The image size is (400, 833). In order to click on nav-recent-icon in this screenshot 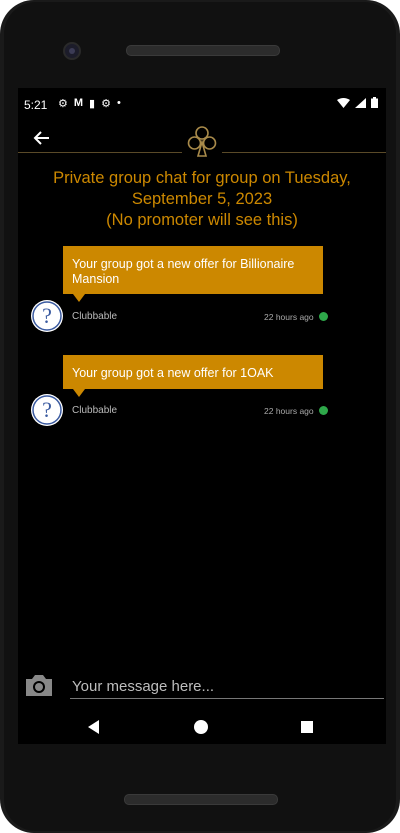, I will do `click(307, 727)`.